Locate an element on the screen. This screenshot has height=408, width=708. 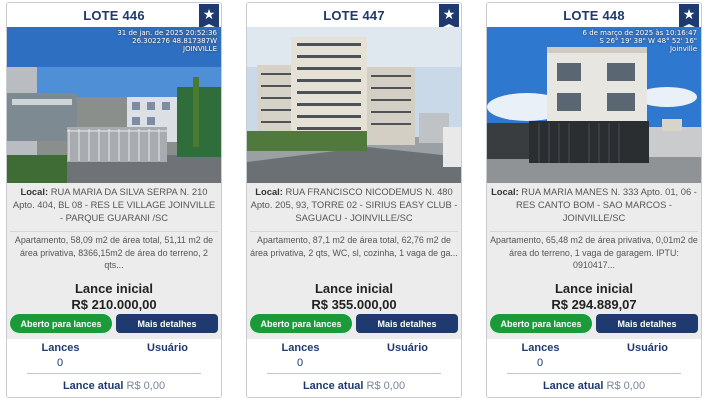
card-header: LOTE 447 ★ is located at coordinates (354, 16).